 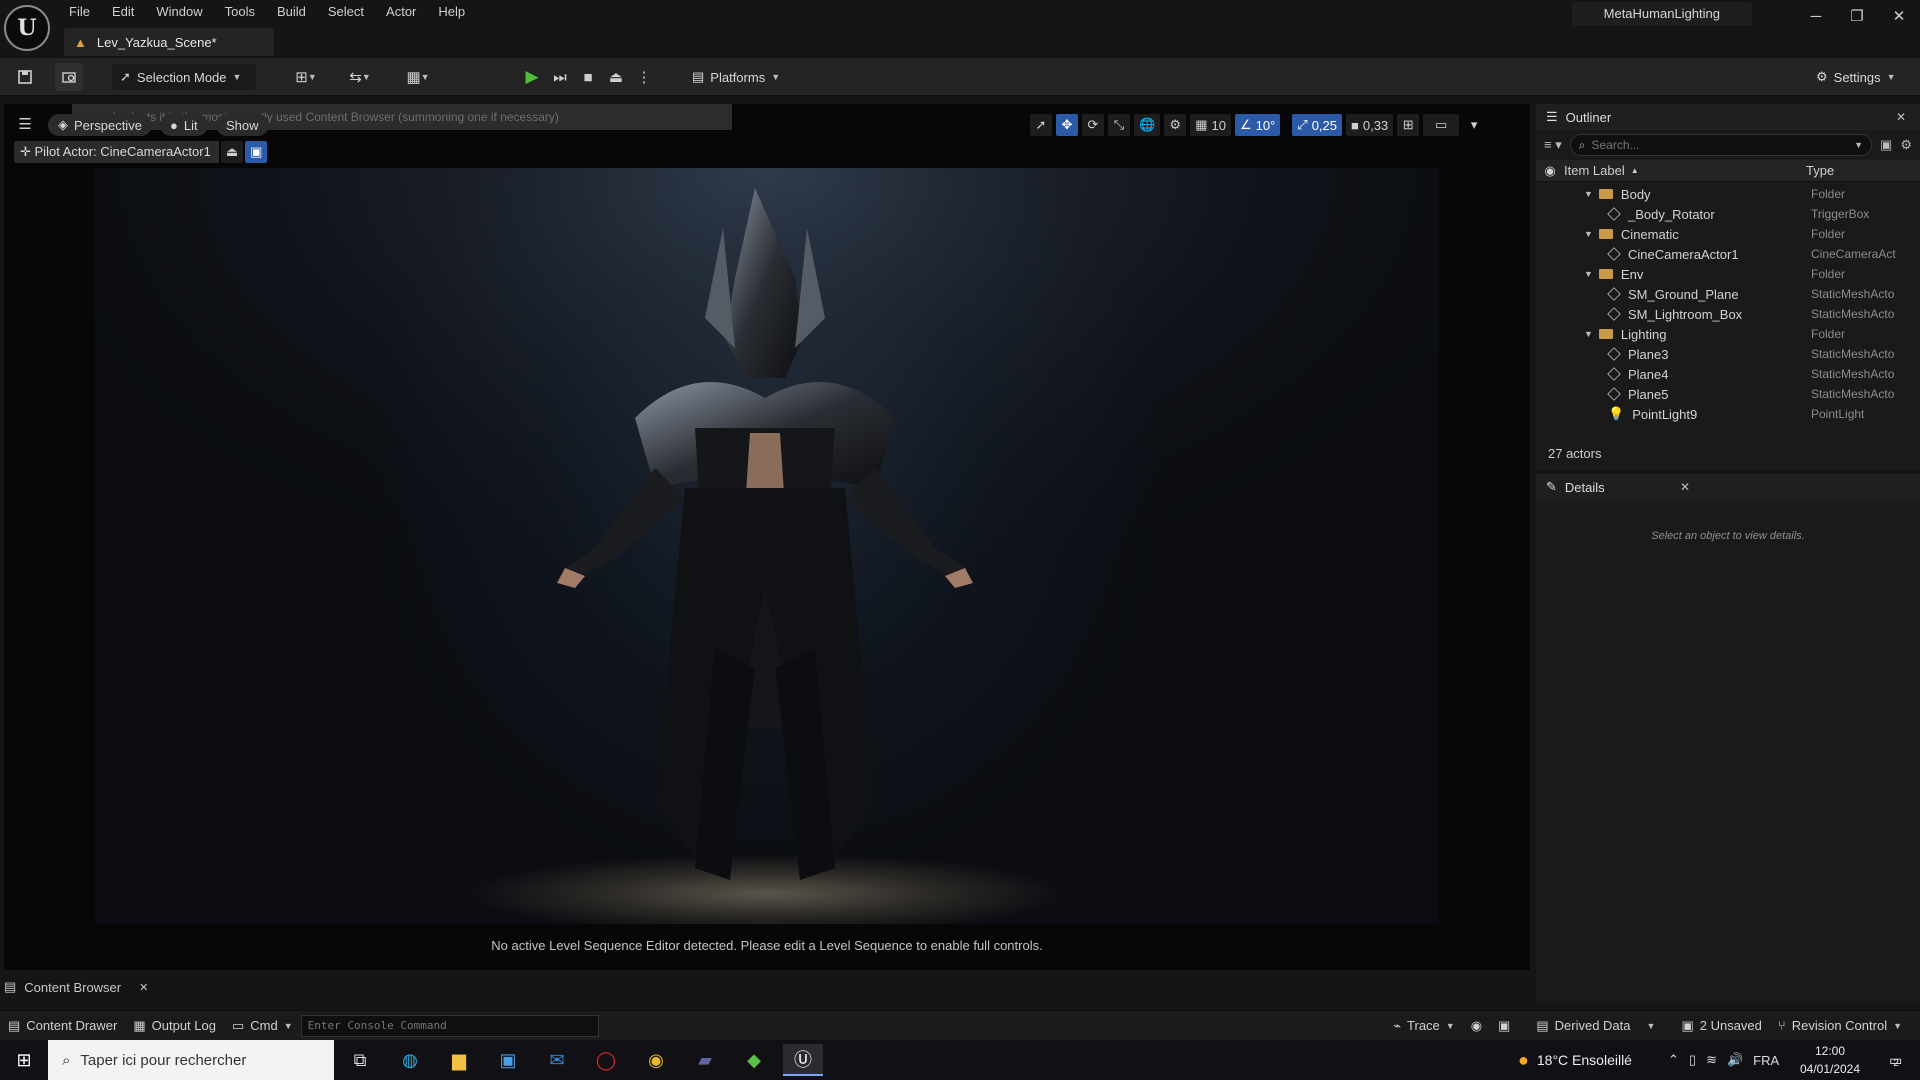 I want to click on volume-icon: 🔊, so click(x=1735, y=1060).